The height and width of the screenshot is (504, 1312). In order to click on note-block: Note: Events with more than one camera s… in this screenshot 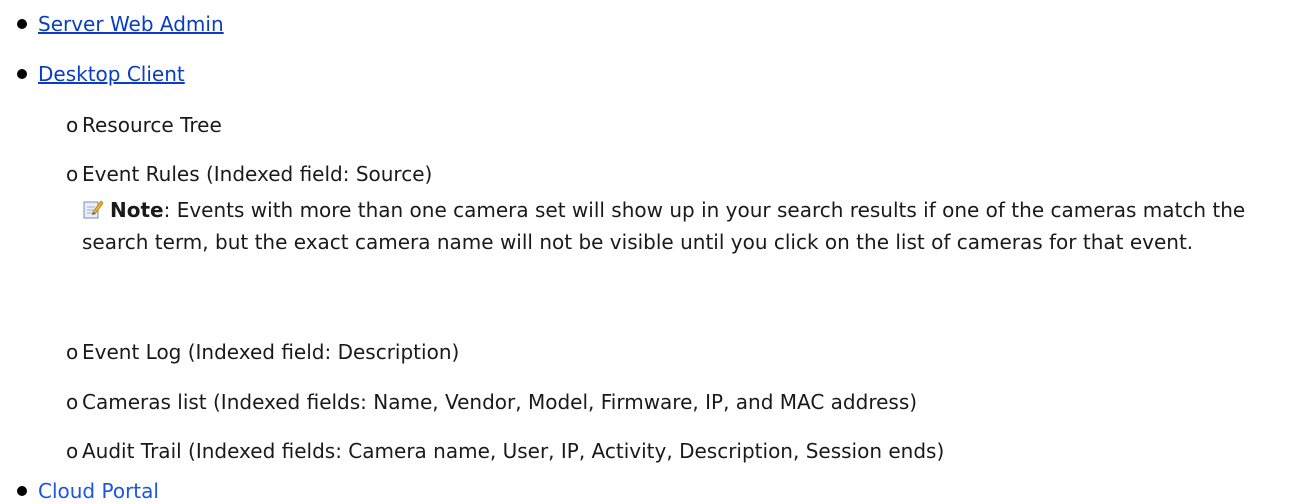, I will do `click(689, 226)`.